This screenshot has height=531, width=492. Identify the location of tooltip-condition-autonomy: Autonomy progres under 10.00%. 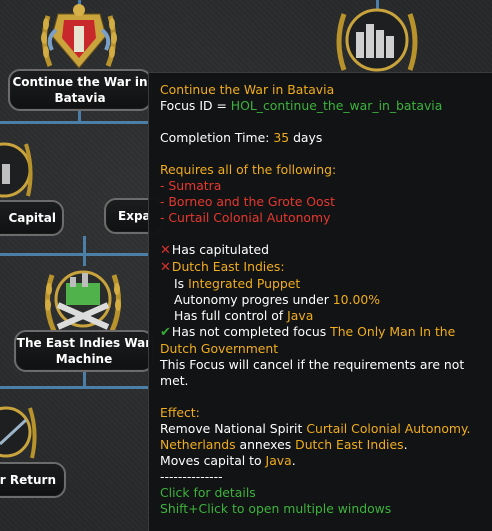
(277, 299).